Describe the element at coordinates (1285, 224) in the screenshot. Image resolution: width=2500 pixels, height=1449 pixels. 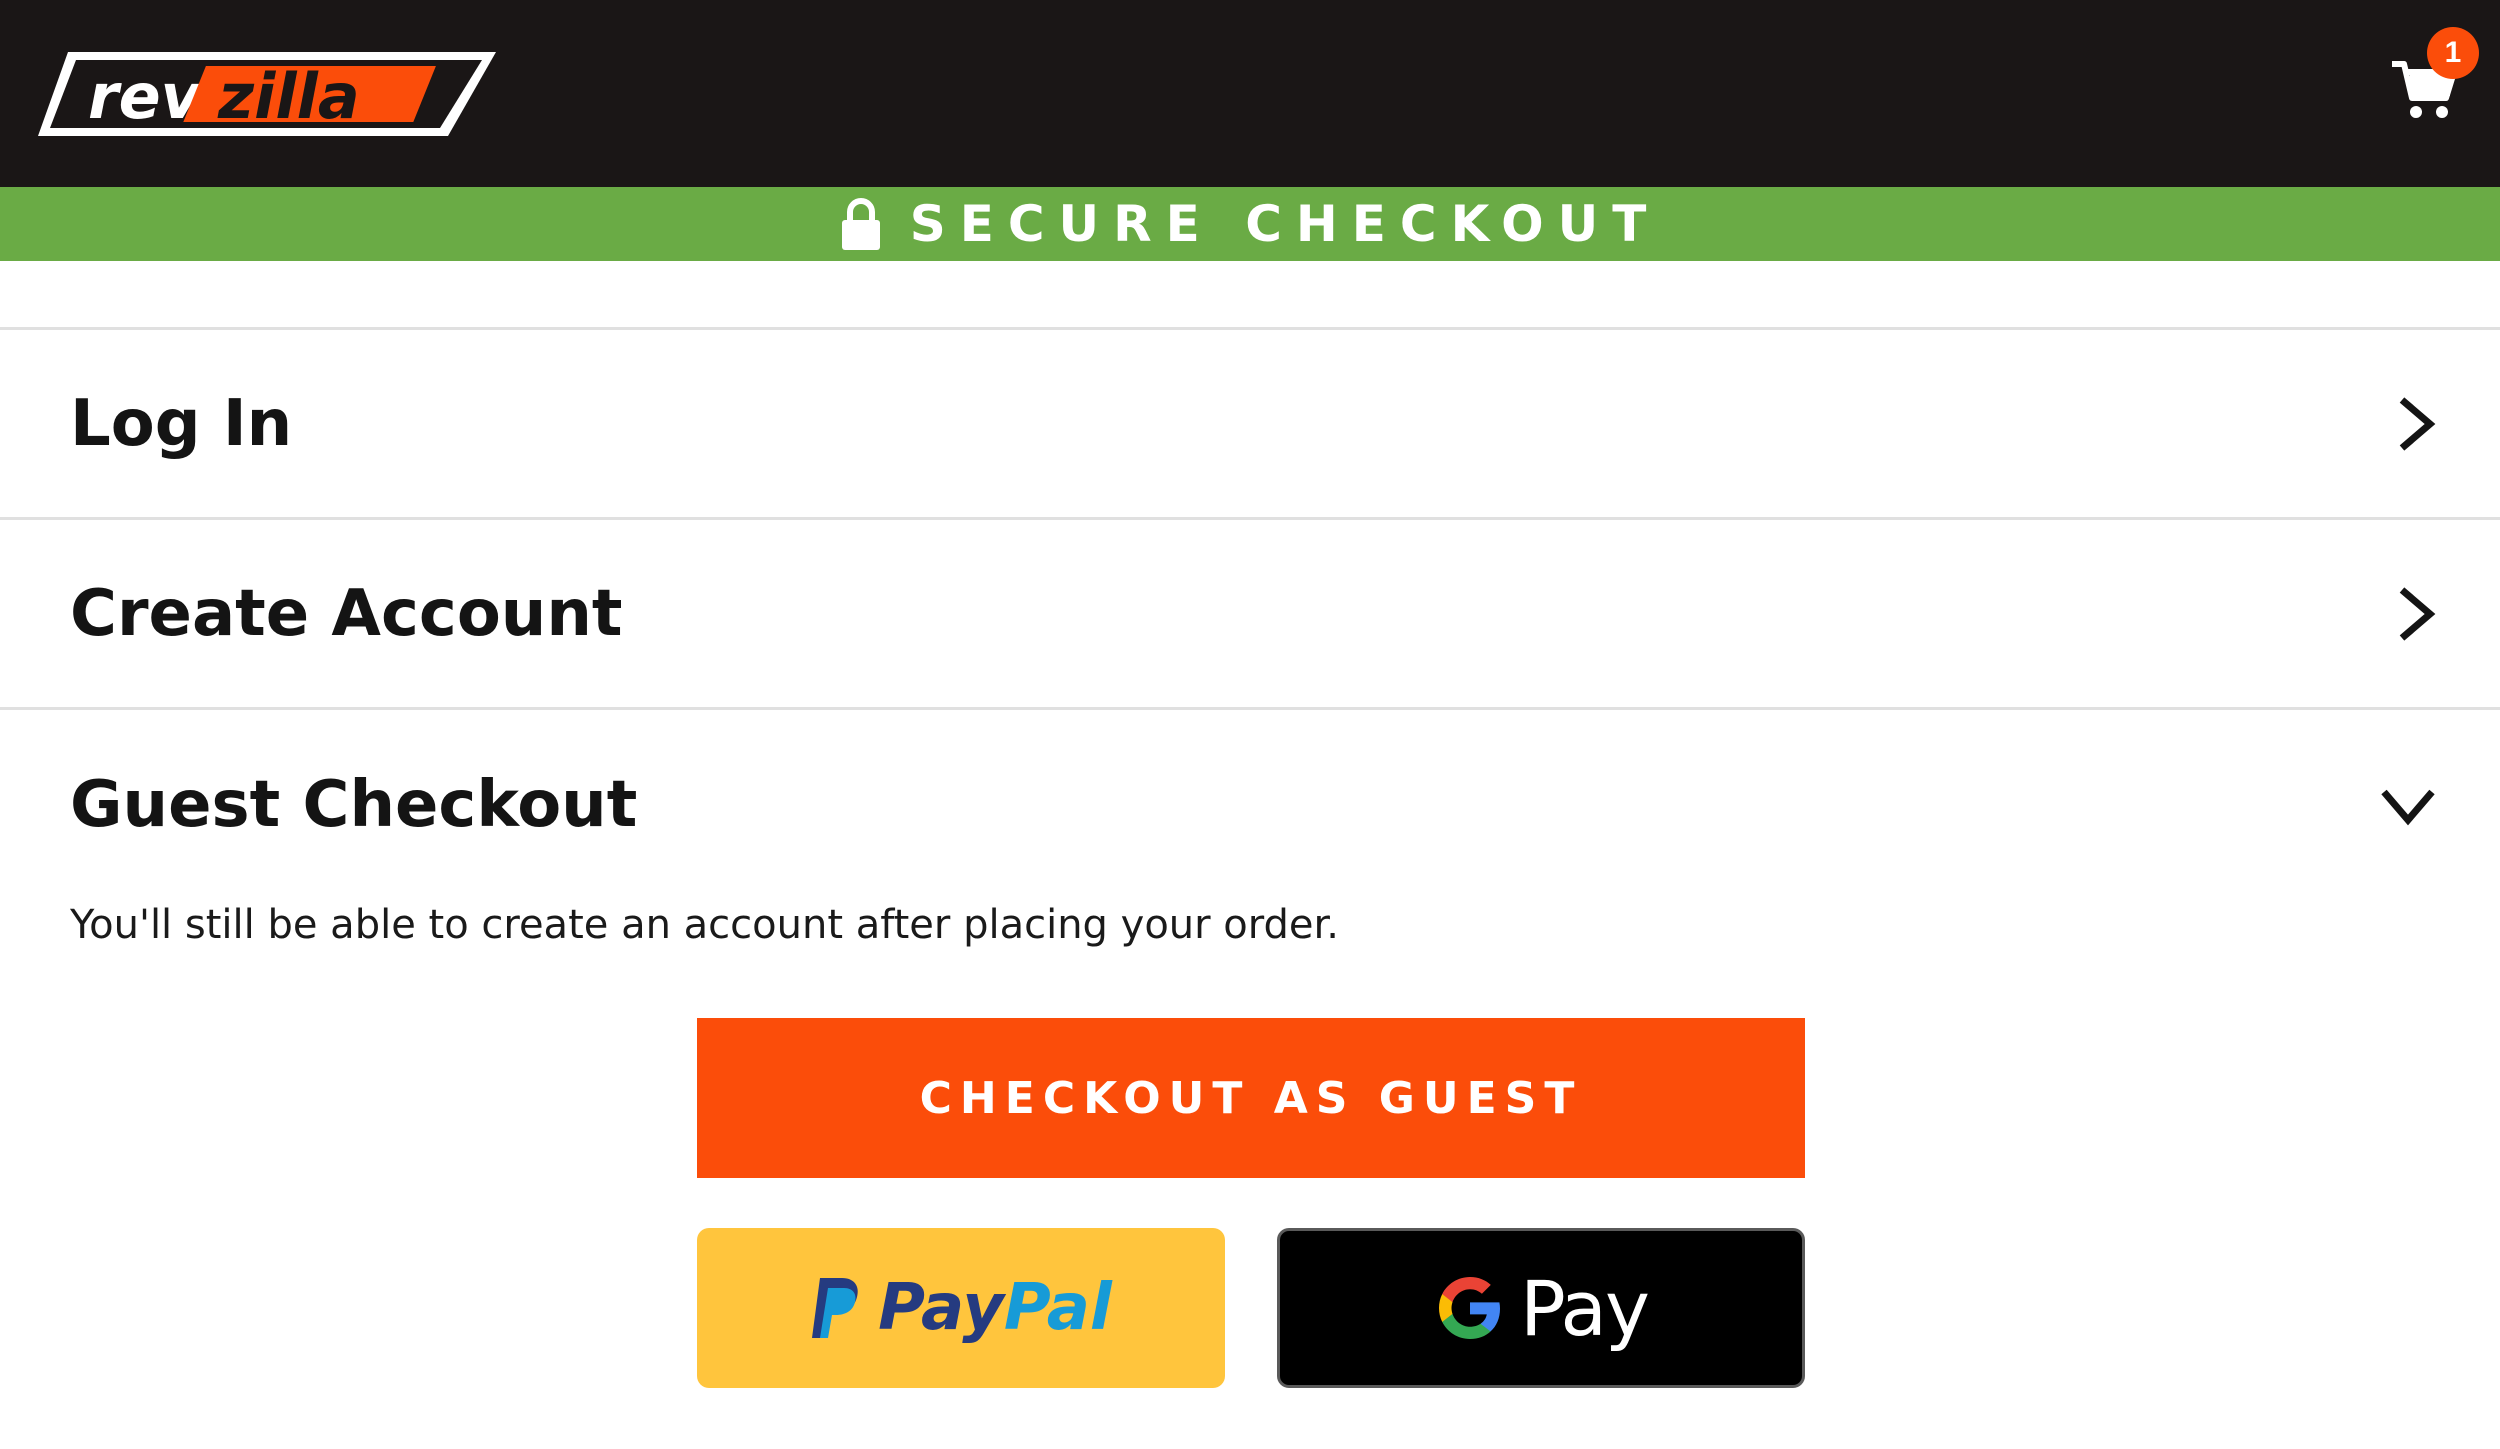
I see `secure-checkout-label: SECURE CHECKOUT` at that location.